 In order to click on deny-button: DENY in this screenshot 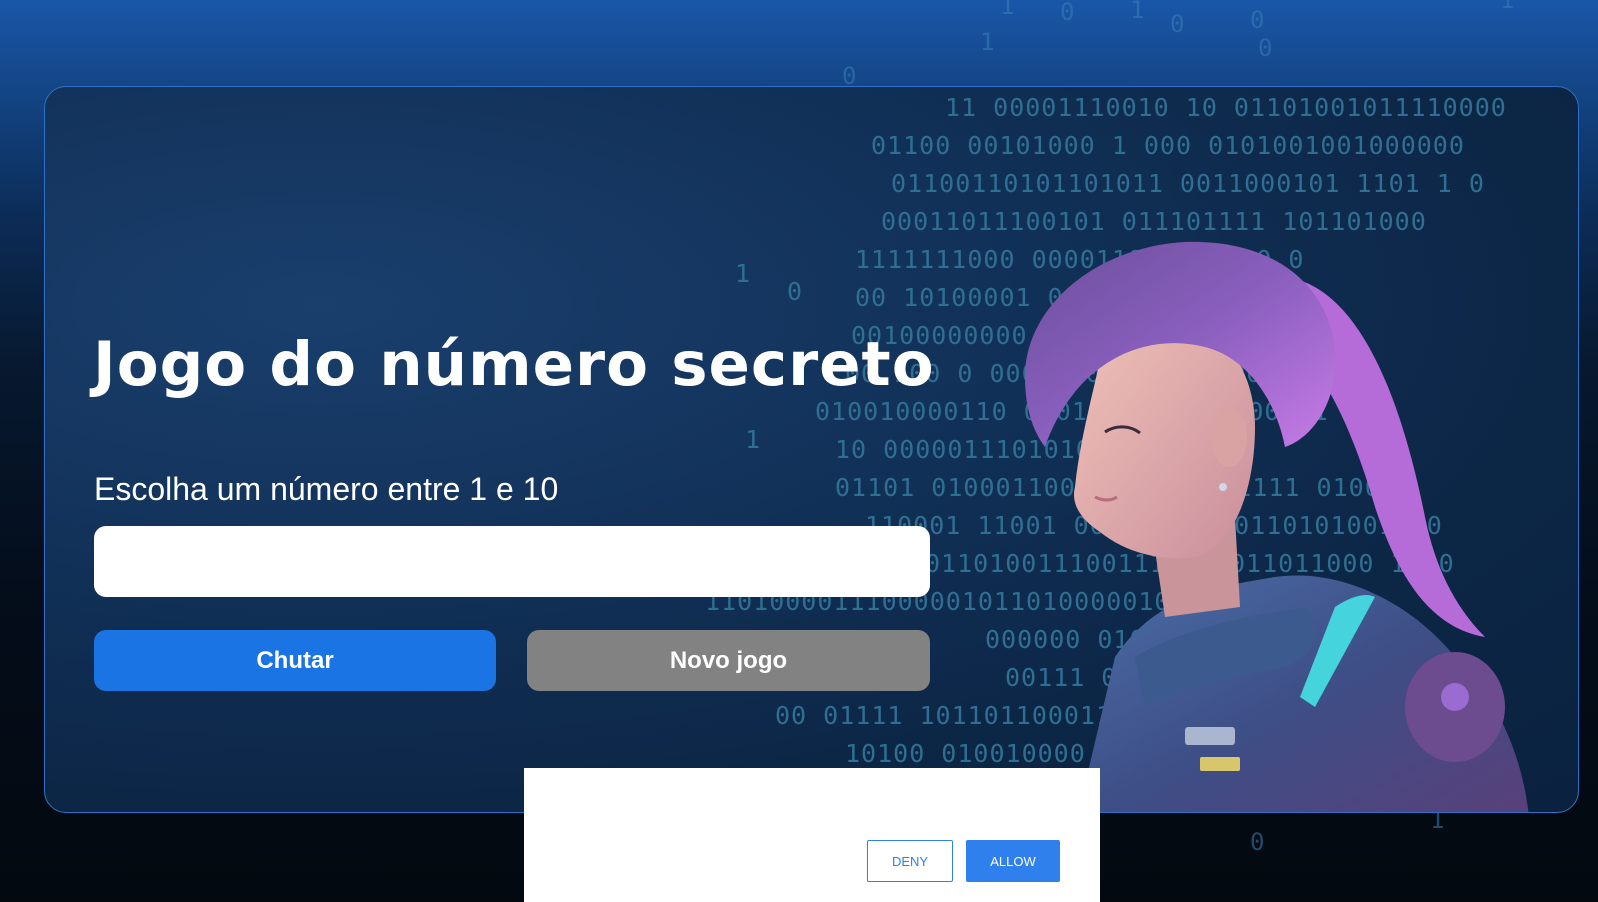, I will do `click(910, 861)`.